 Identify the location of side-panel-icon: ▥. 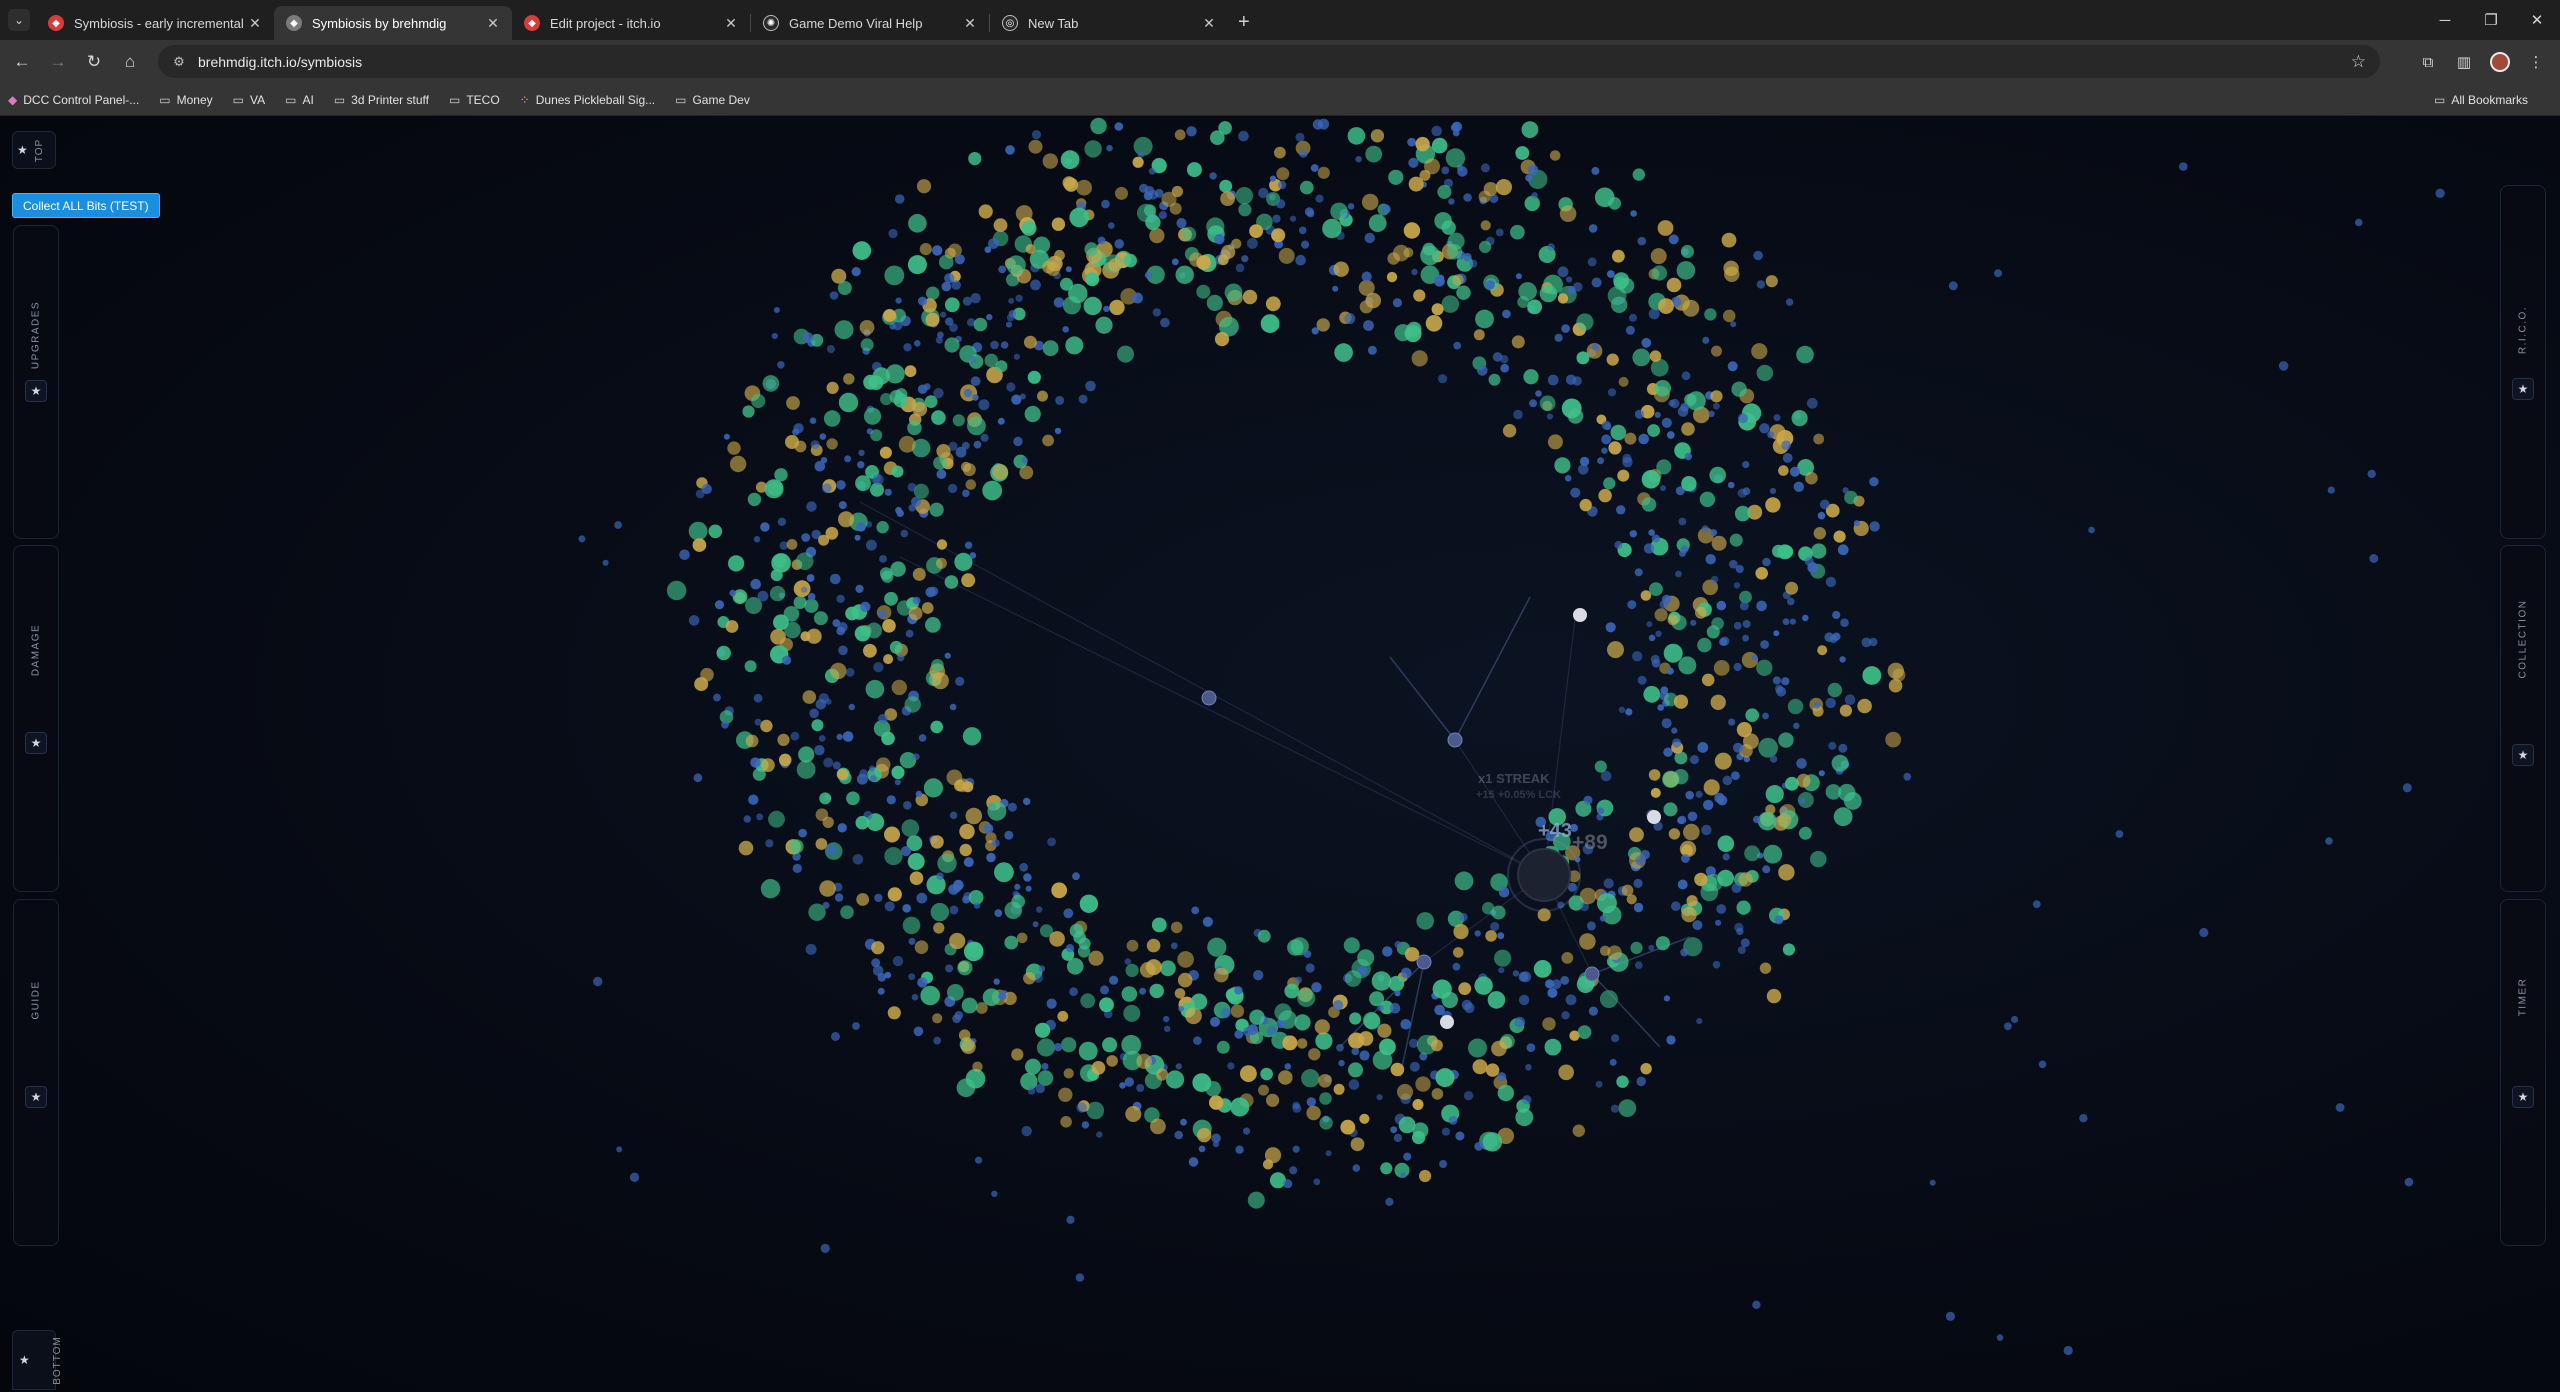
(2464, 62).